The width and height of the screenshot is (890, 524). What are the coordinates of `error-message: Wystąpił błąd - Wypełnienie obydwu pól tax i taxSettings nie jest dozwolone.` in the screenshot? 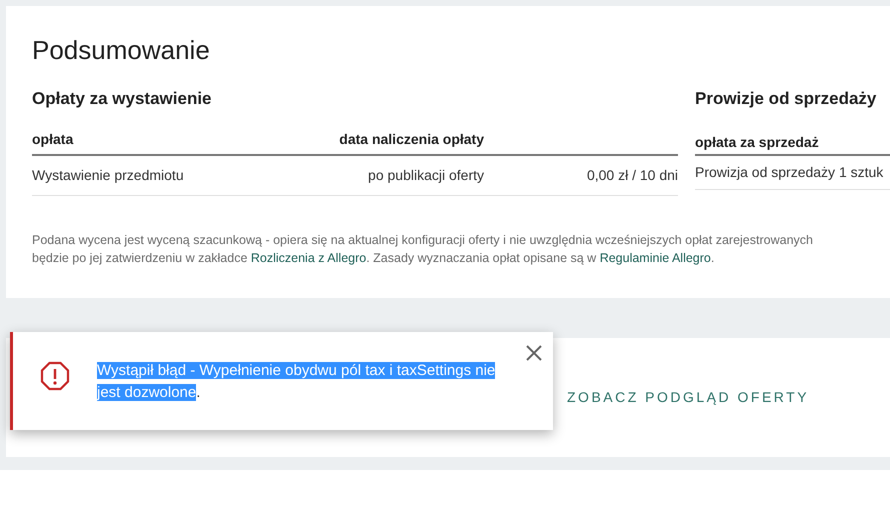 It's located at (296, 382).